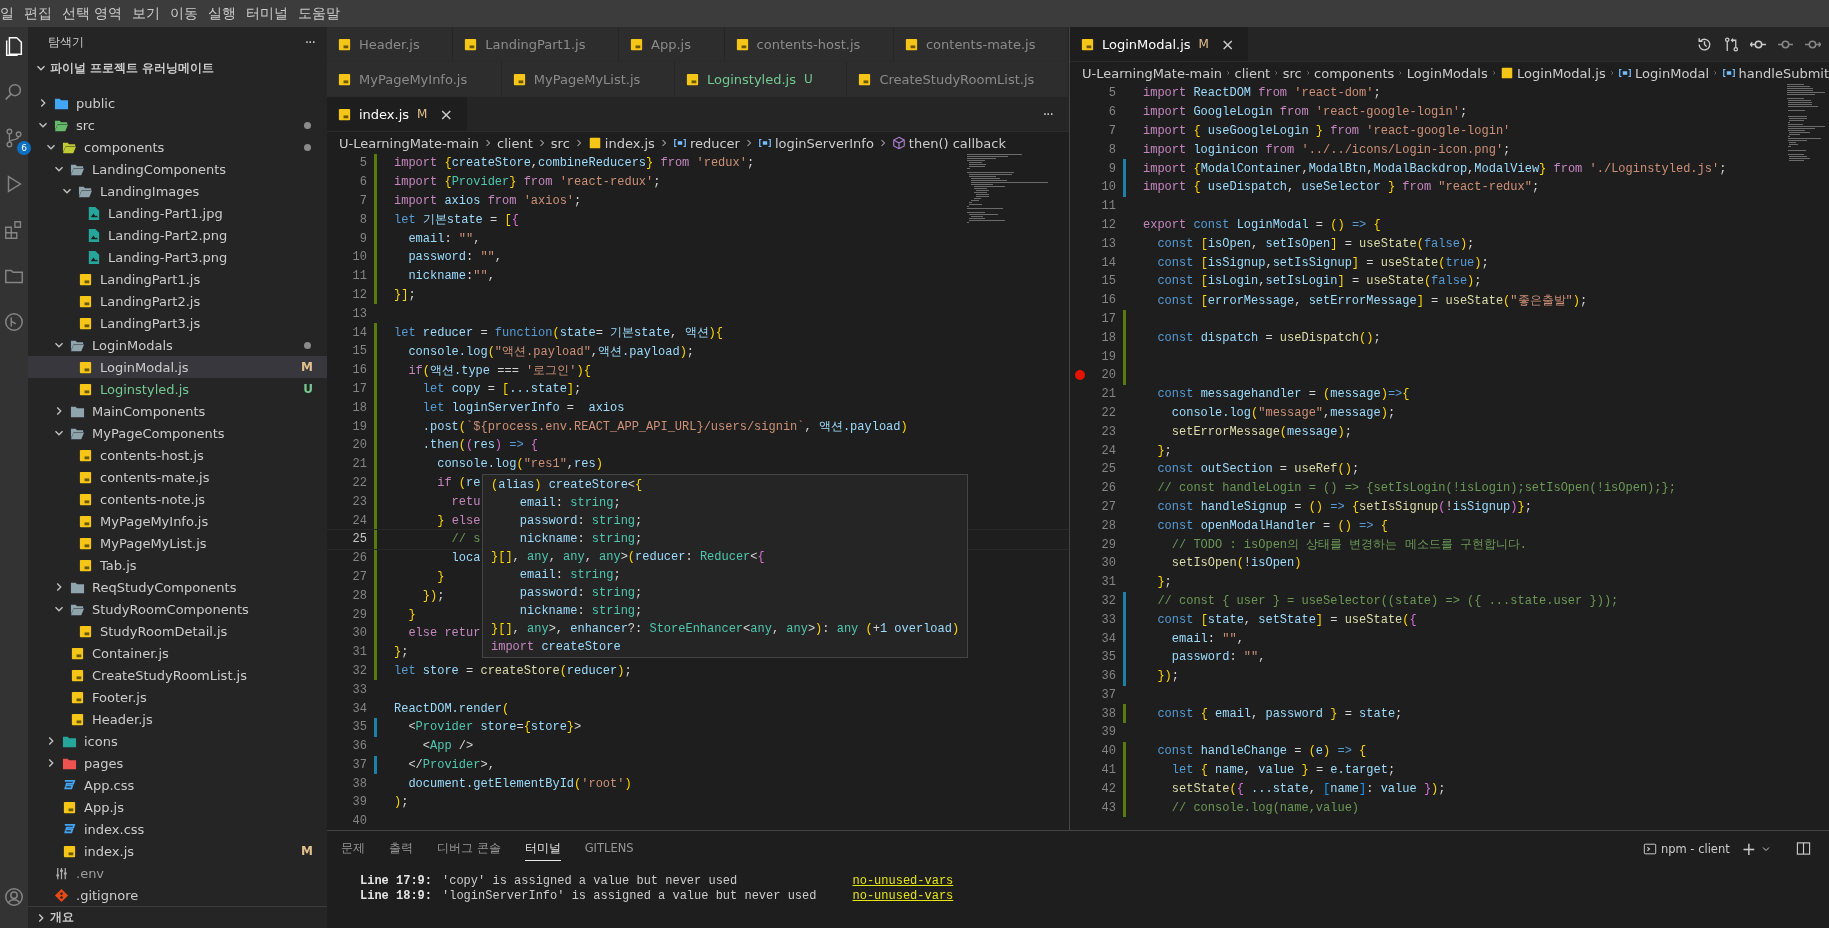 The width and height of the screenshot is (1829, 928). I want to click on tree-item: components, so click(177, 147).